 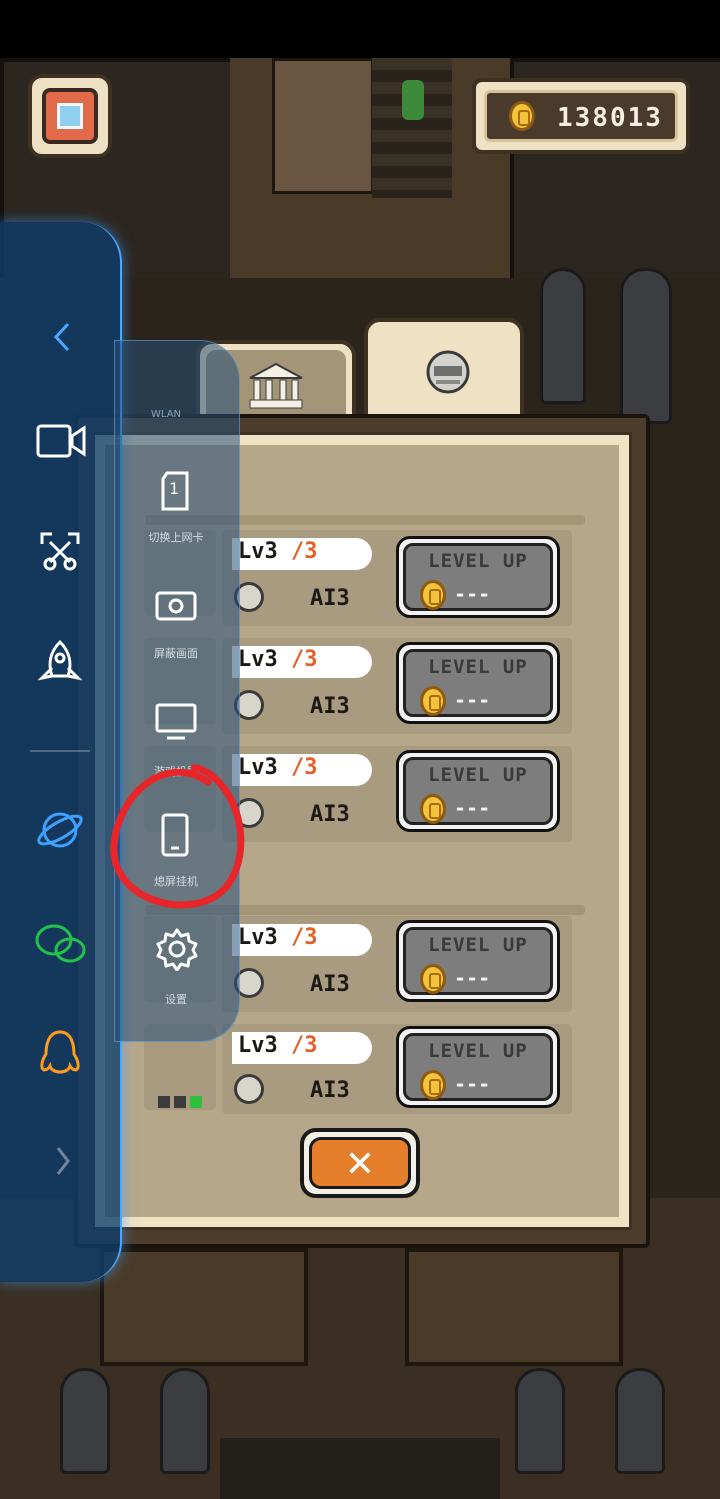 I want to click on settings-item: 设置, so click(x=176, y=970).